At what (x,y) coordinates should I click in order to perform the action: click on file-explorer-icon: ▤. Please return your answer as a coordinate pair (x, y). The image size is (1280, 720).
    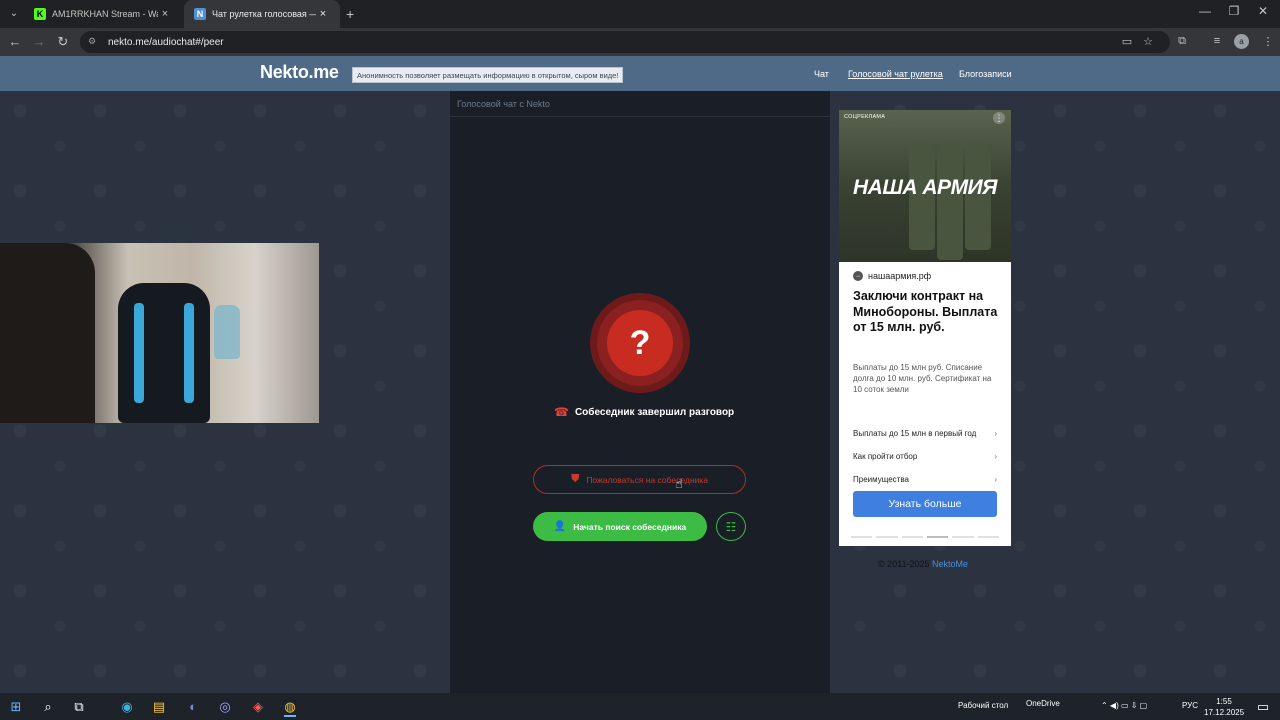
    Looking at the image, I should click on (159, 706).